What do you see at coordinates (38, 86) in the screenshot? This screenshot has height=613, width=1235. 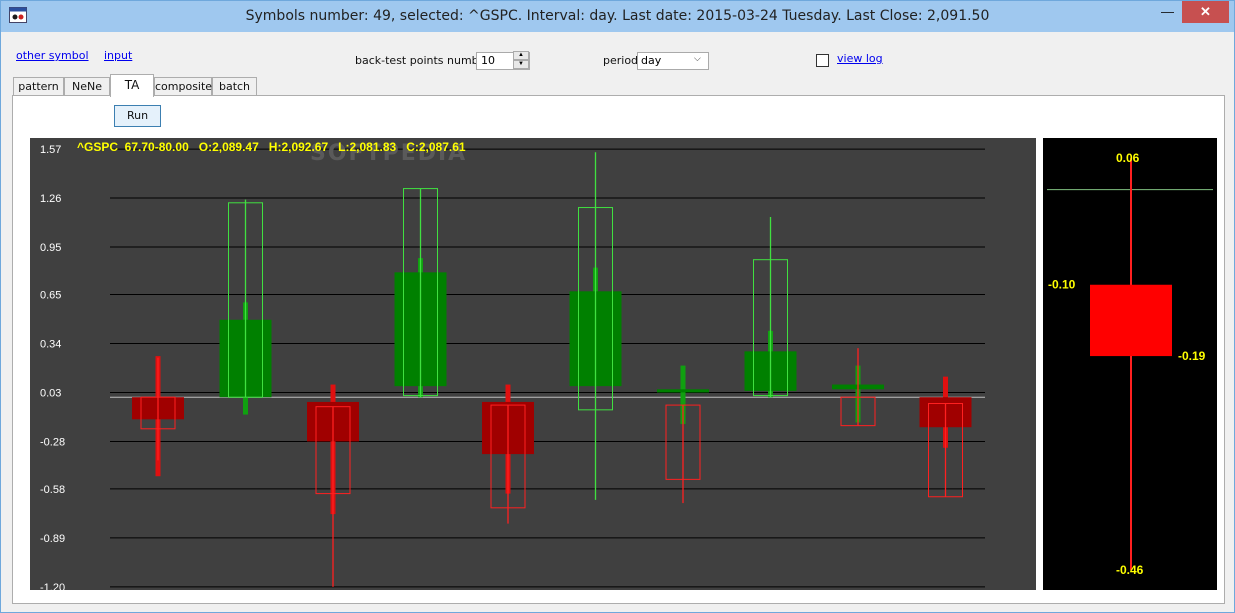 I see `tab-pattern: pattern` at bounding box center [38, 86].